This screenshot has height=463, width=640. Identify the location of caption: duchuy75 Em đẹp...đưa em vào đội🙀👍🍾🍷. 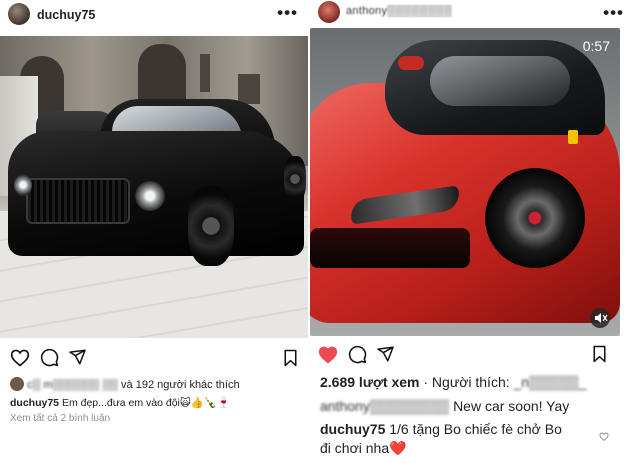
(120, 402).